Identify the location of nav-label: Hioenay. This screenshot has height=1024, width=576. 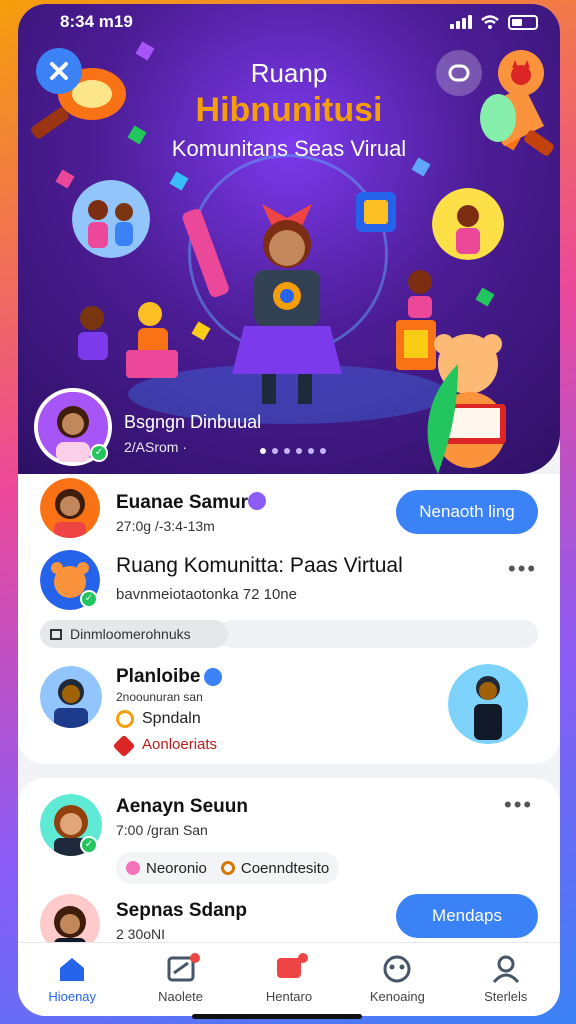
(72, 996).